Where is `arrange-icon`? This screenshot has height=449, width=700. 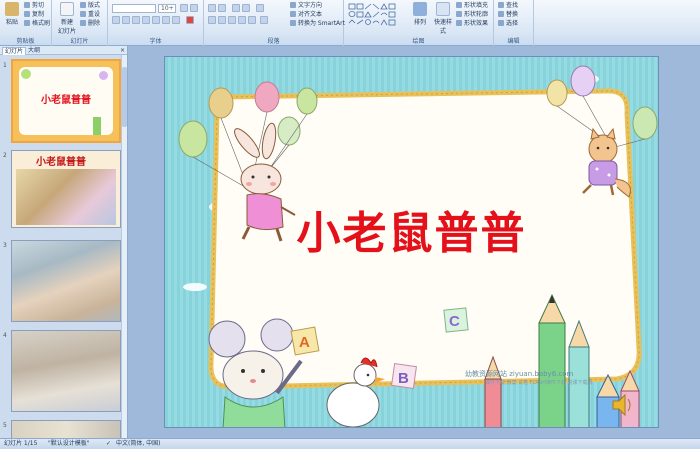
arrange-icon is located at coordinates (420, 9).